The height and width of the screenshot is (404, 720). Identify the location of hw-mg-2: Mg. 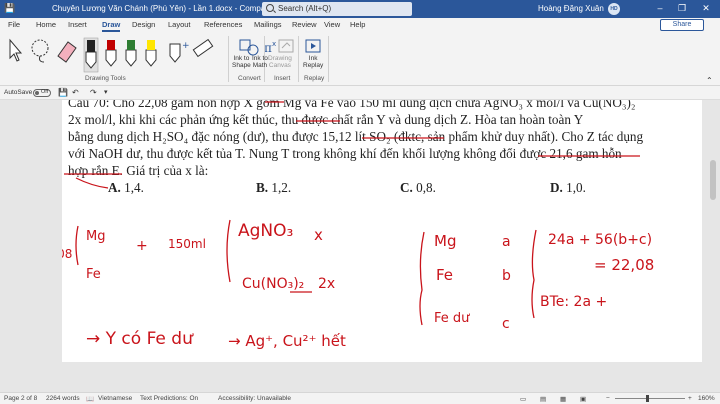
(445, 241).